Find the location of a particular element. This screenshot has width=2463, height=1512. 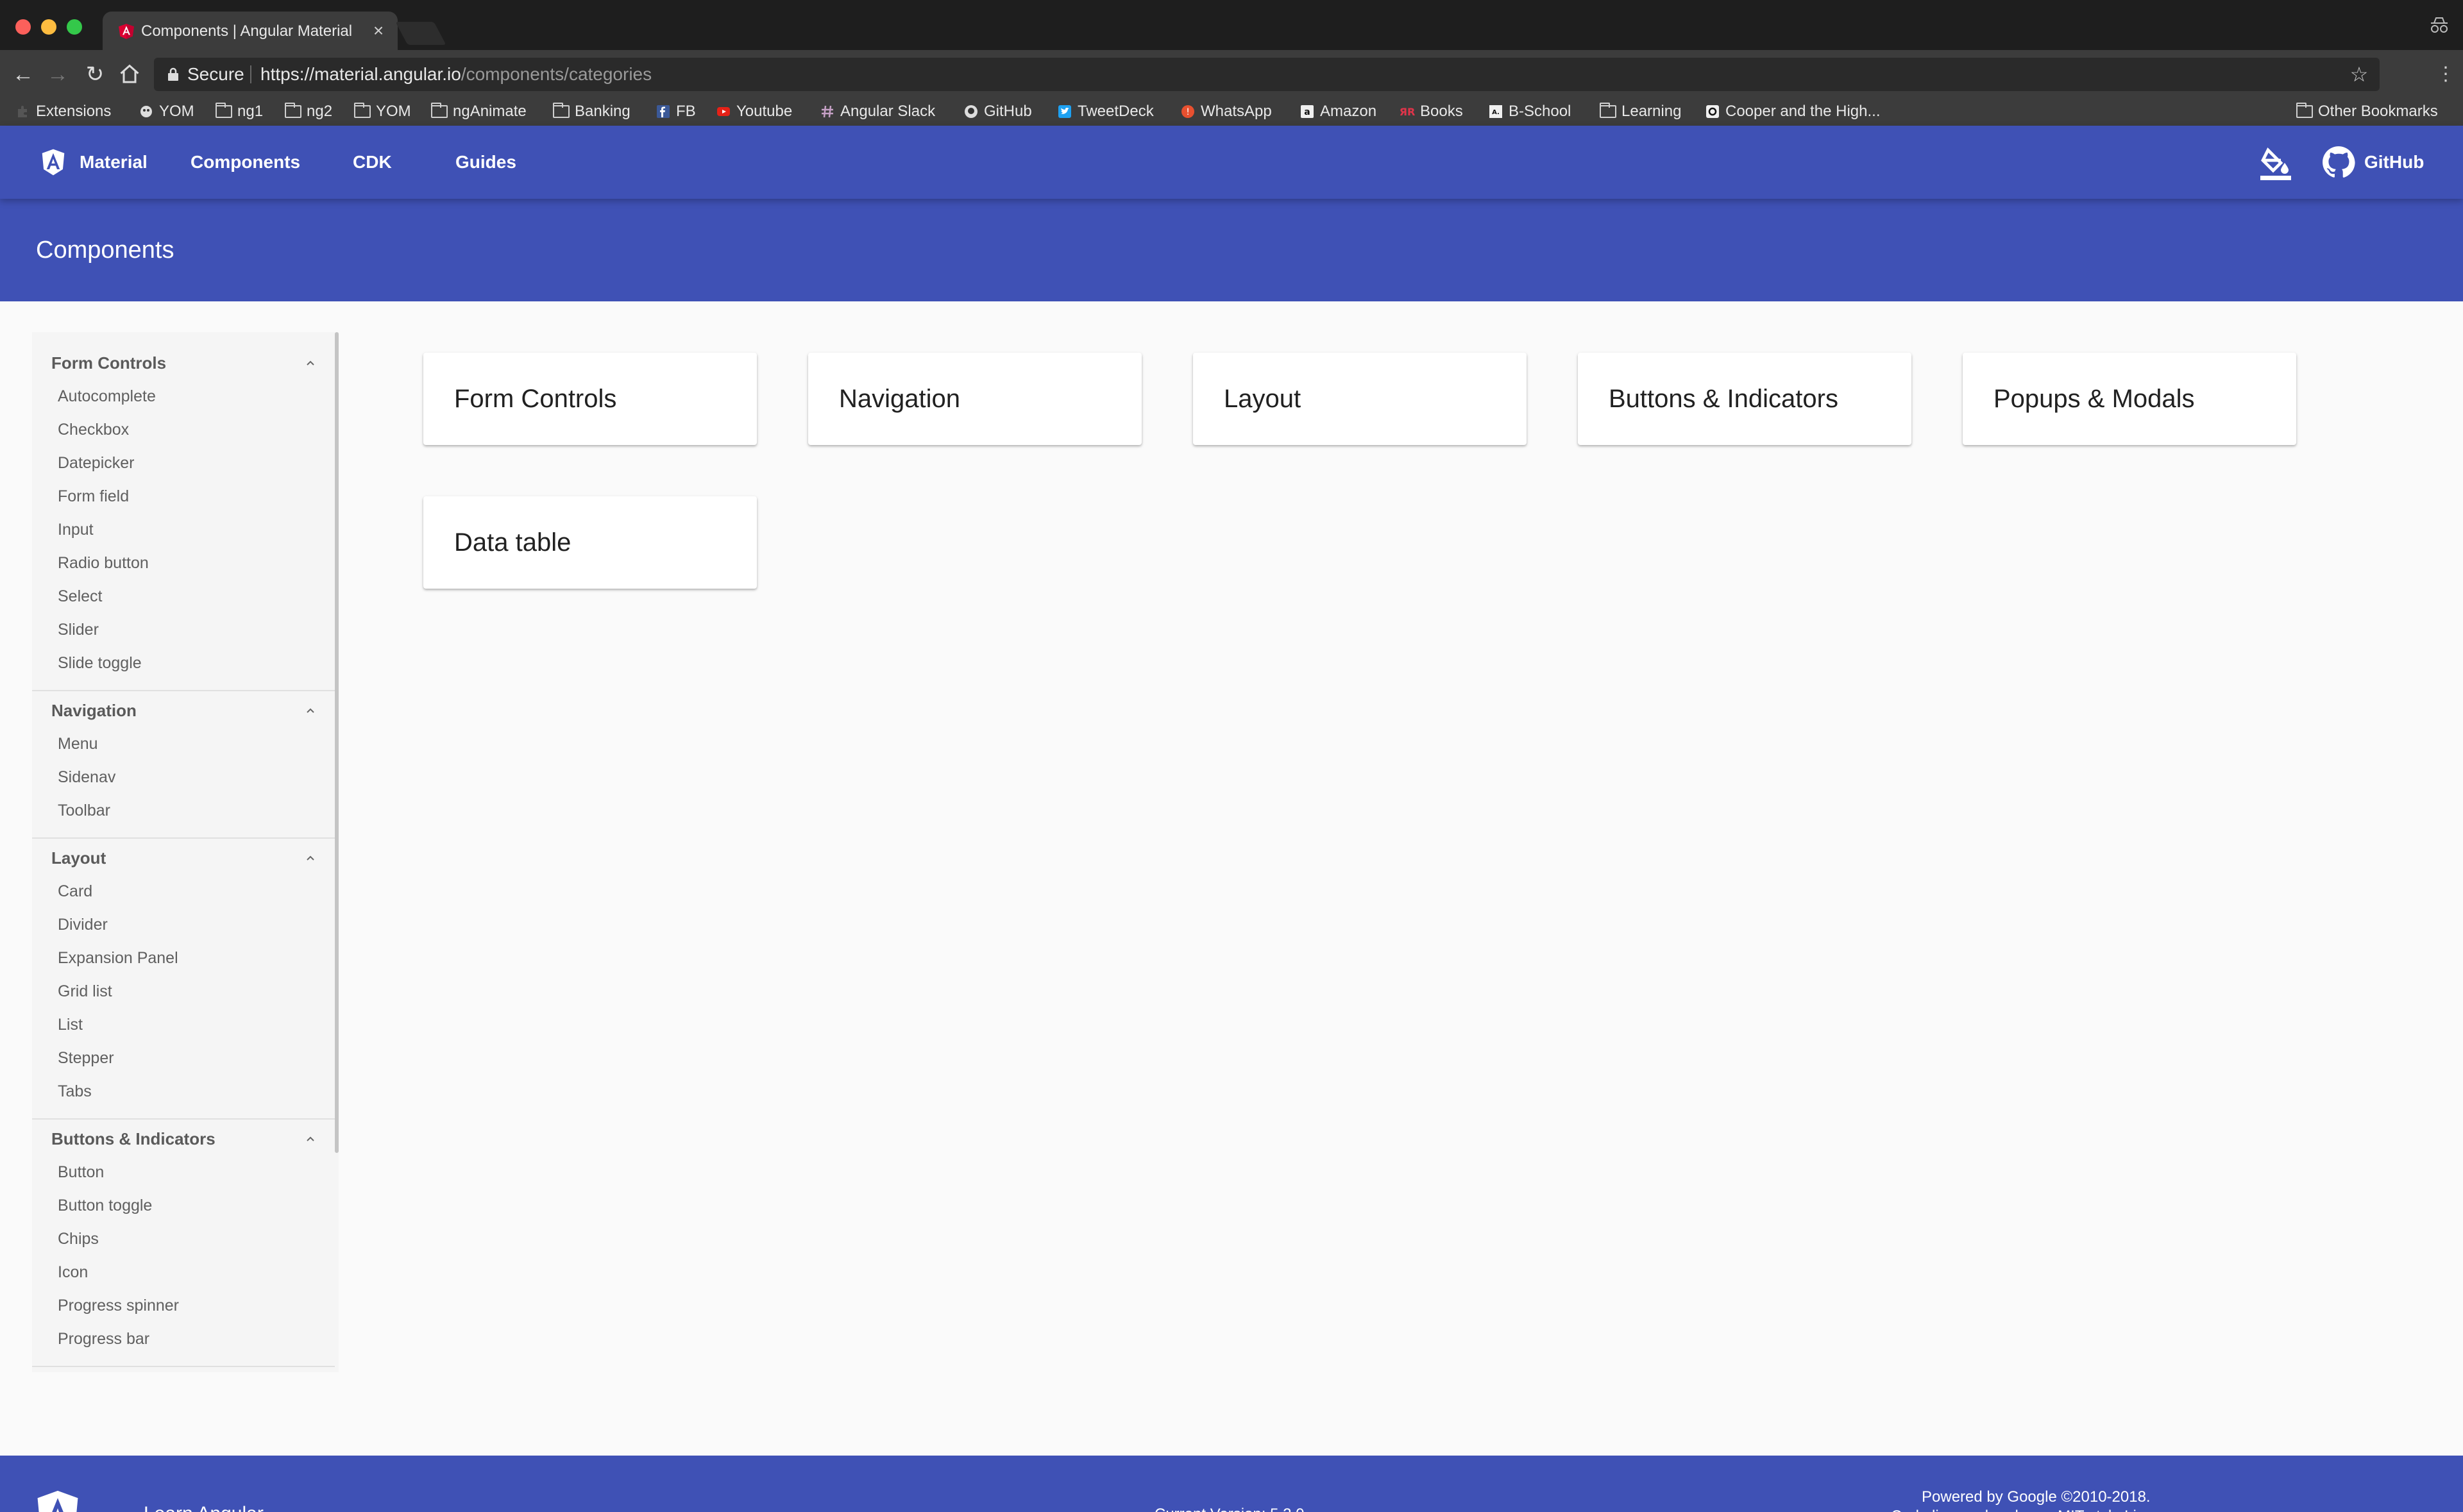

github-link: GitHub is located at coordinates (2373, 162).